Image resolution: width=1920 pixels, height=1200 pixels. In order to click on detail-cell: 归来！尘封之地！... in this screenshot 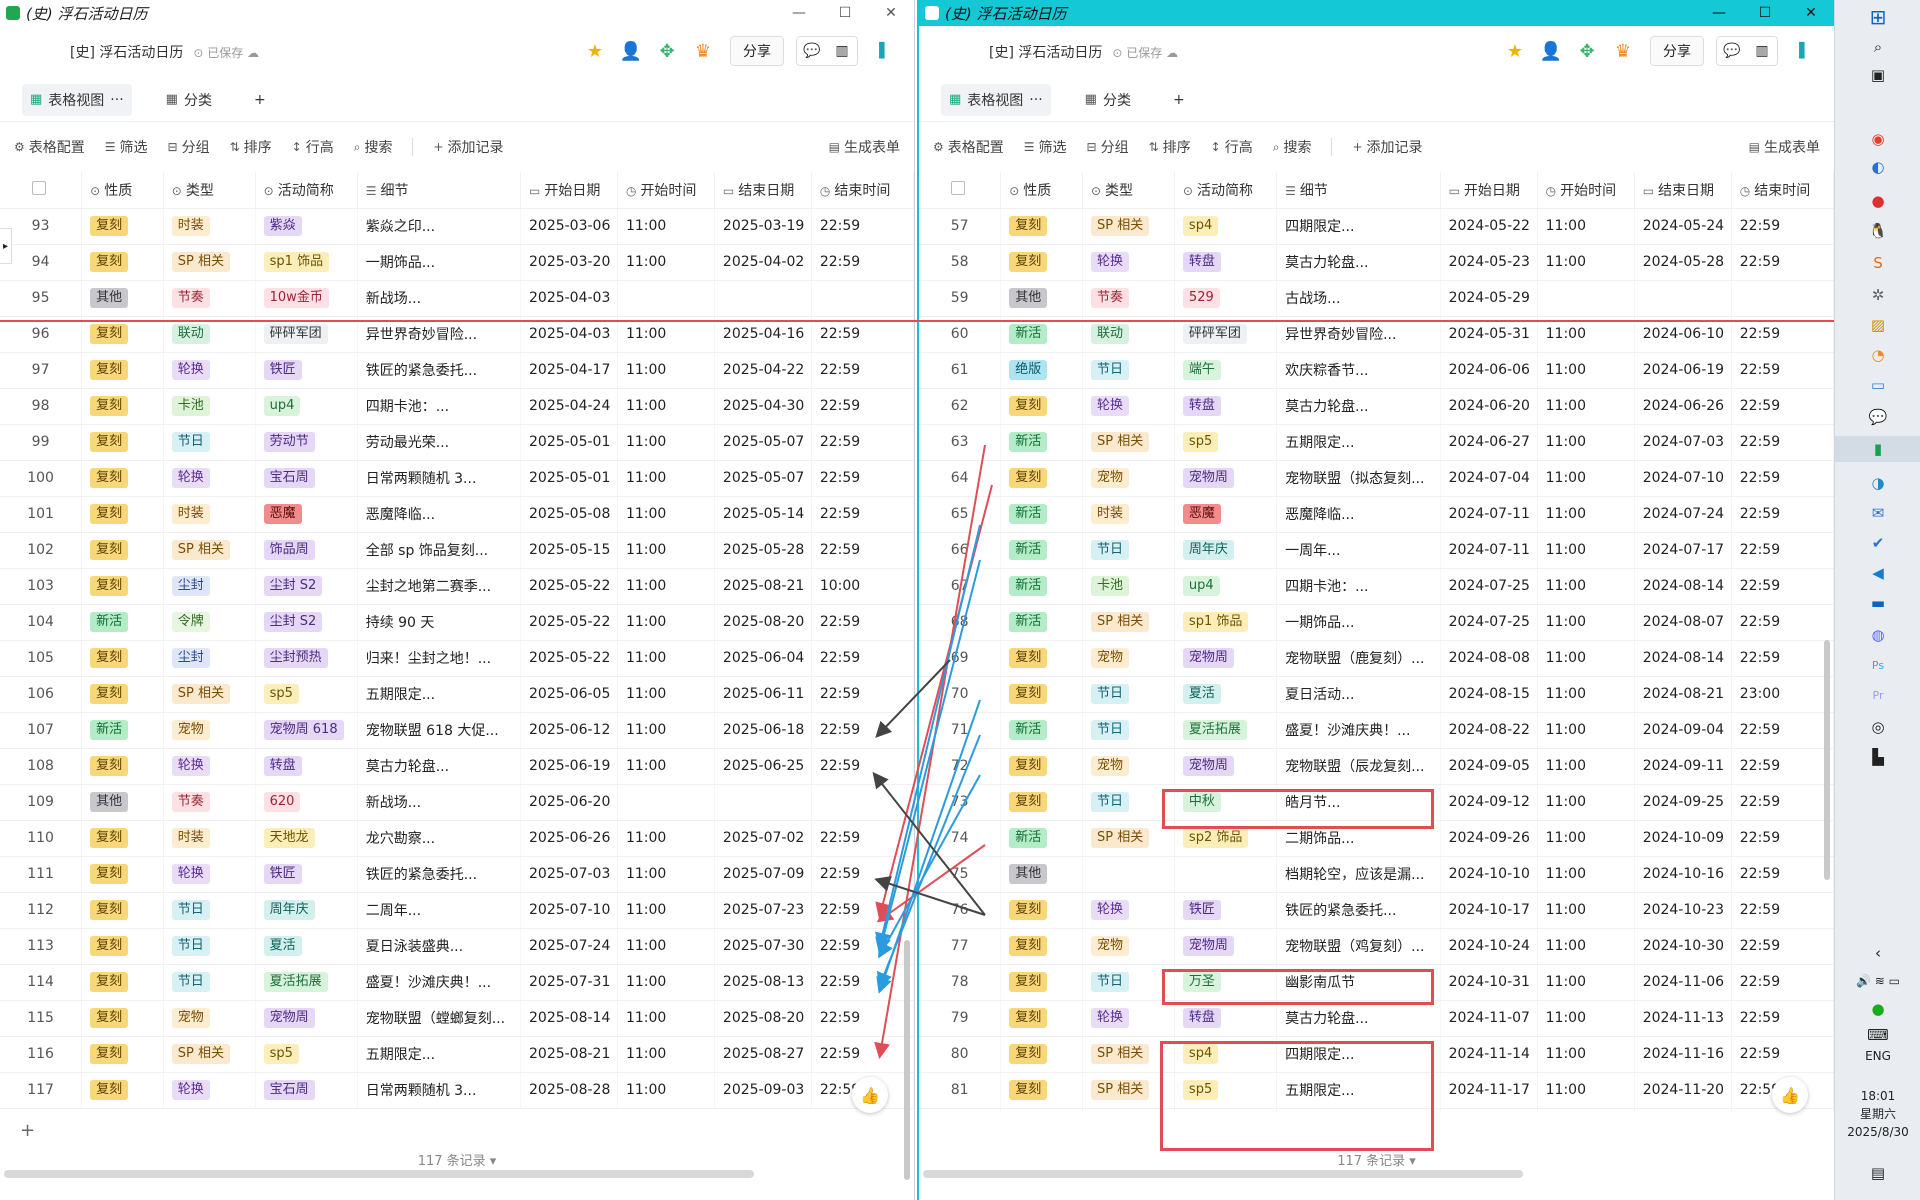, I will do `click(439, 658)`.